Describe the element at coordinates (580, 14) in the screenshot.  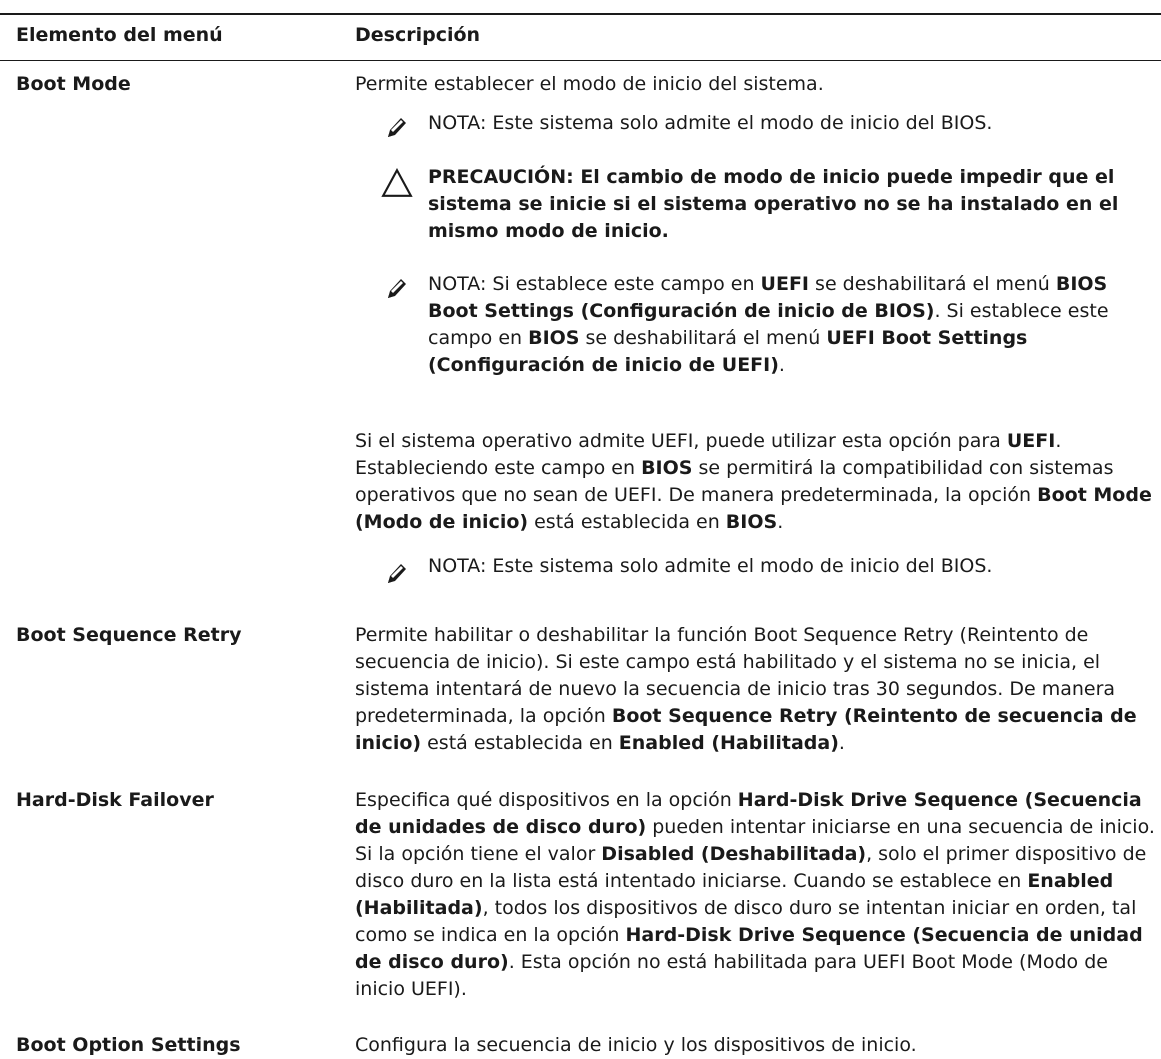
I see `table-top-rule` at that location.